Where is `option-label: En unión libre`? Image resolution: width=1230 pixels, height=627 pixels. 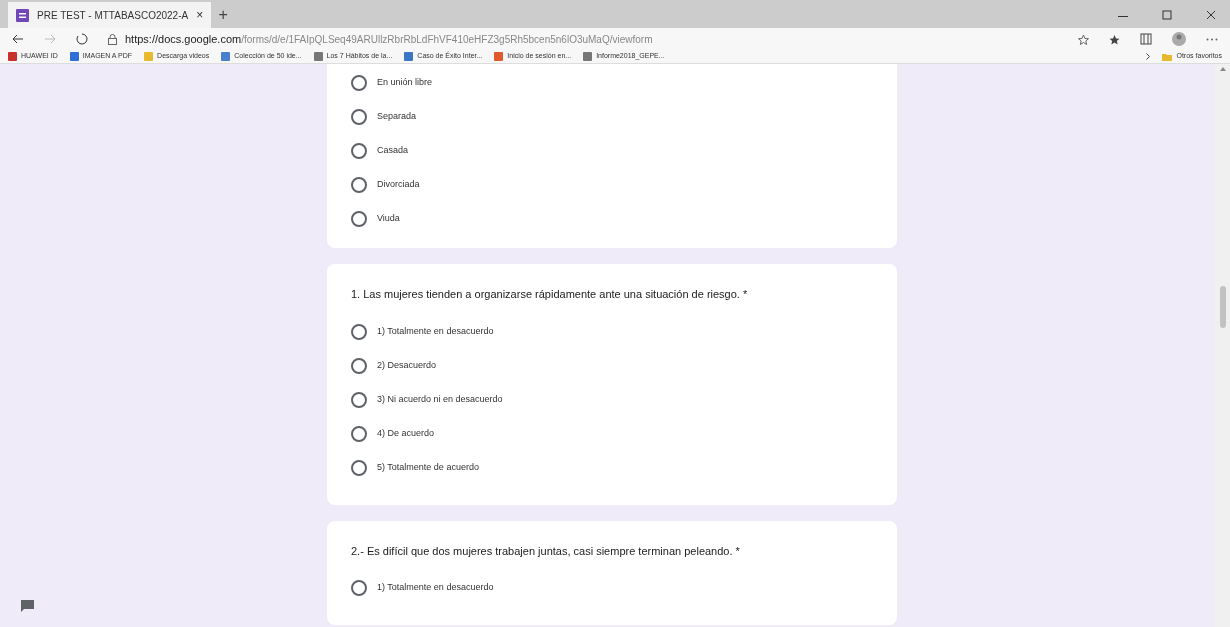 option-label: En unión libre is located at coordinates (405, 83).